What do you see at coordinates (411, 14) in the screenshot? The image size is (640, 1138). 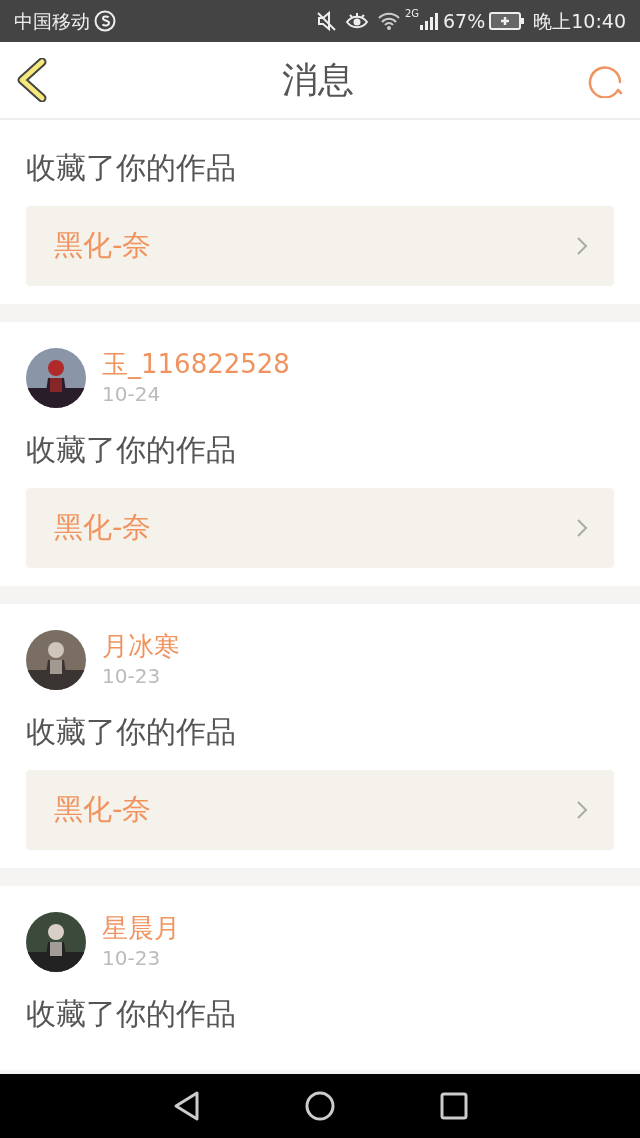 I see `network-type: 2G` at bounding box center [411, 14].